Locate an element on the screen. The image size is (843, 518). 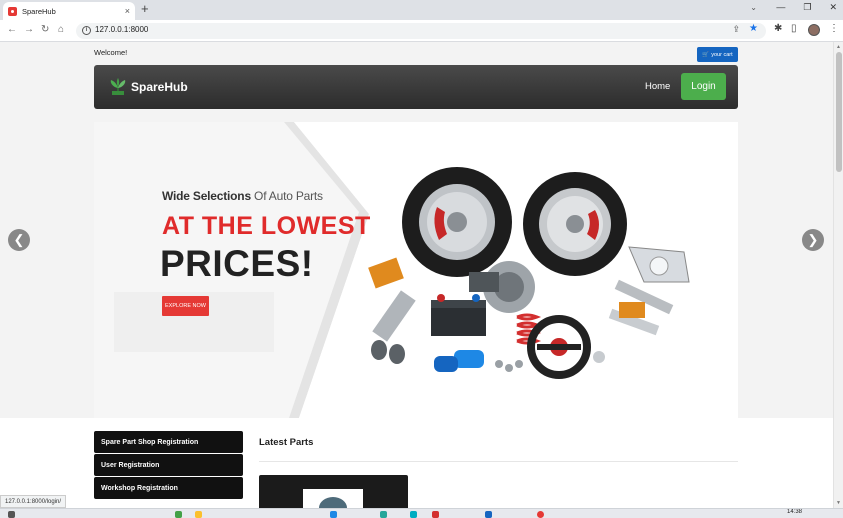
explore-now-button: EXPLORE NOW is located at coordinates (185, 306).